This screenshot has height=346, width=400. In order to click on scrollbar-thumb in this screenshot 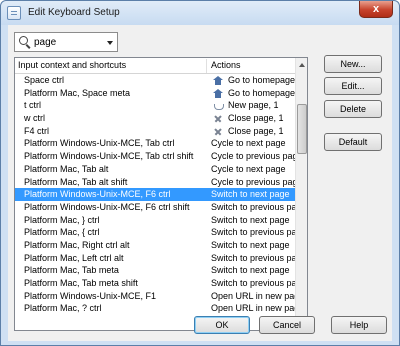, I will do `click(302, 129)`.